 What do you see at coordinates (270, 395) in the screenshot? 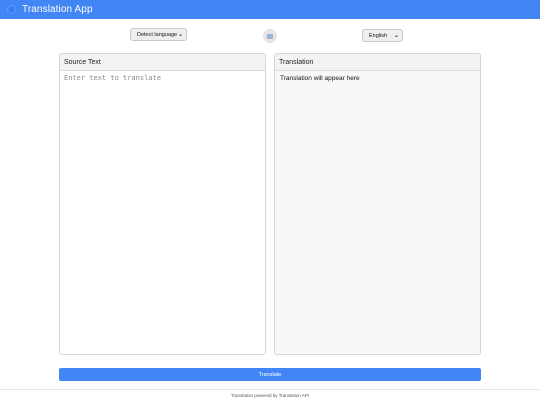
I see `footer-text: Translation powered by Translation API` at bounding box center [270, 395].